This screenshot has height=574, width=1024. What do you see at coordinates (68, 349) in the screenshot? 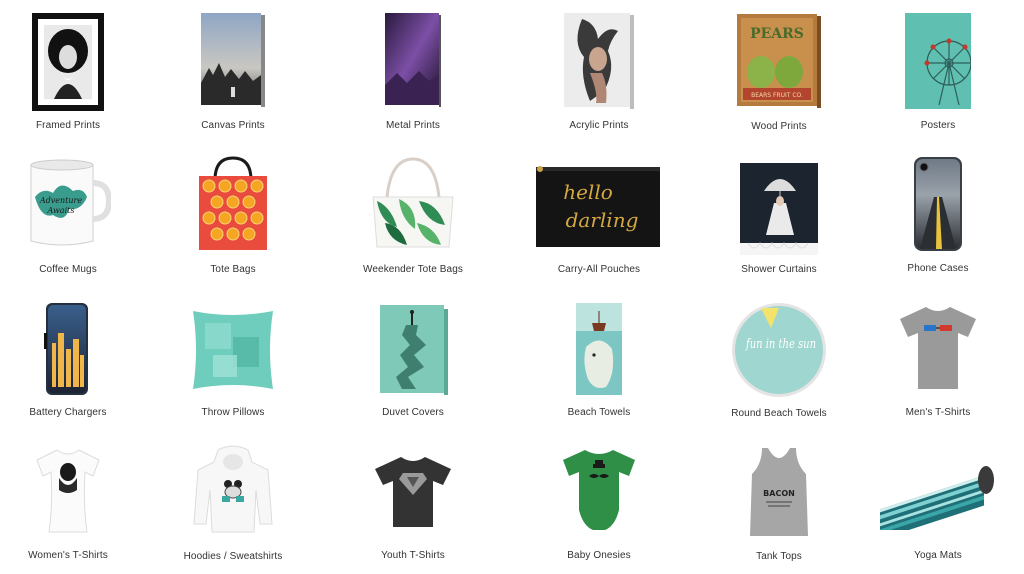
I see `battery-charger-thumbnail` at bounding box center [68, 349].